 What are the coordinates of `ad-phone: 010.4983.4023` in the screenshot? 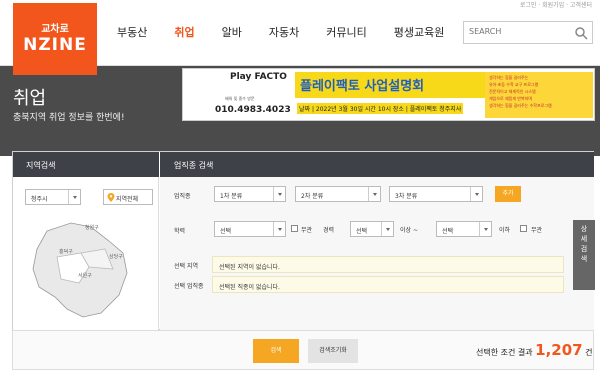 It's located at (253, 110).